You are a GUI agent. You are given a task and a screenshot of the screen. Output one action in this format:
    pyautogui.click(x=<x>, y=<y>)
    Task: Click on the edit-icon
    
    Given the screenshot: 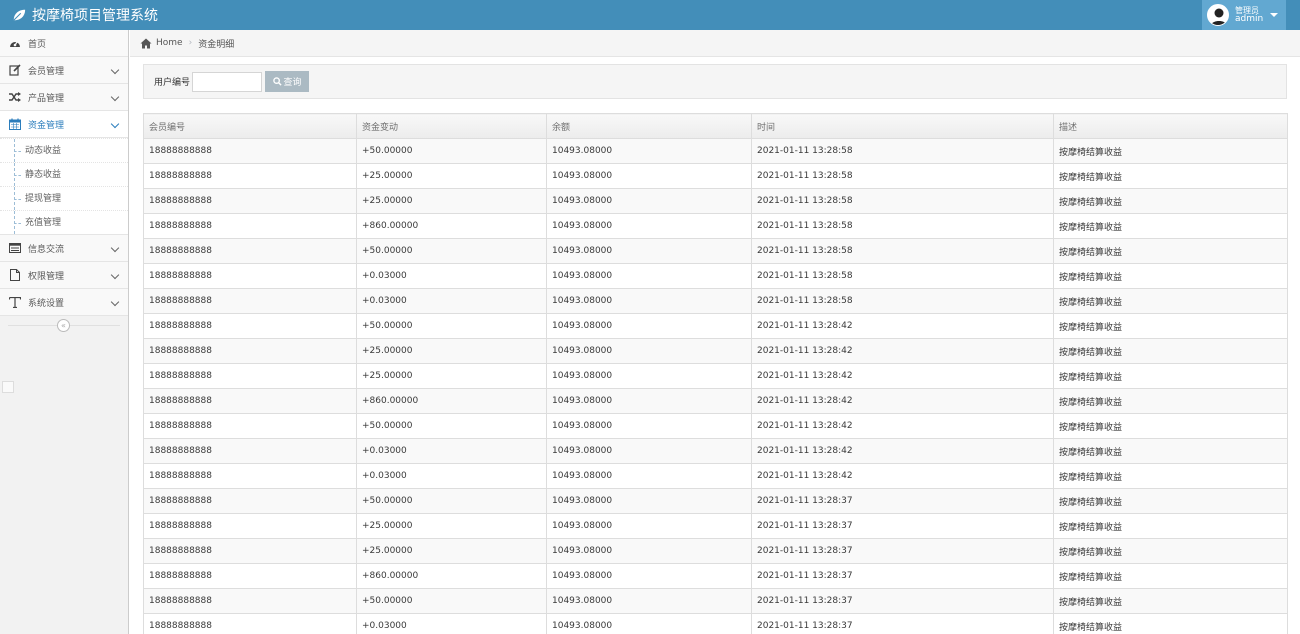 What is the action you would take?
    pyautogui.click(x=14, y=70)
    